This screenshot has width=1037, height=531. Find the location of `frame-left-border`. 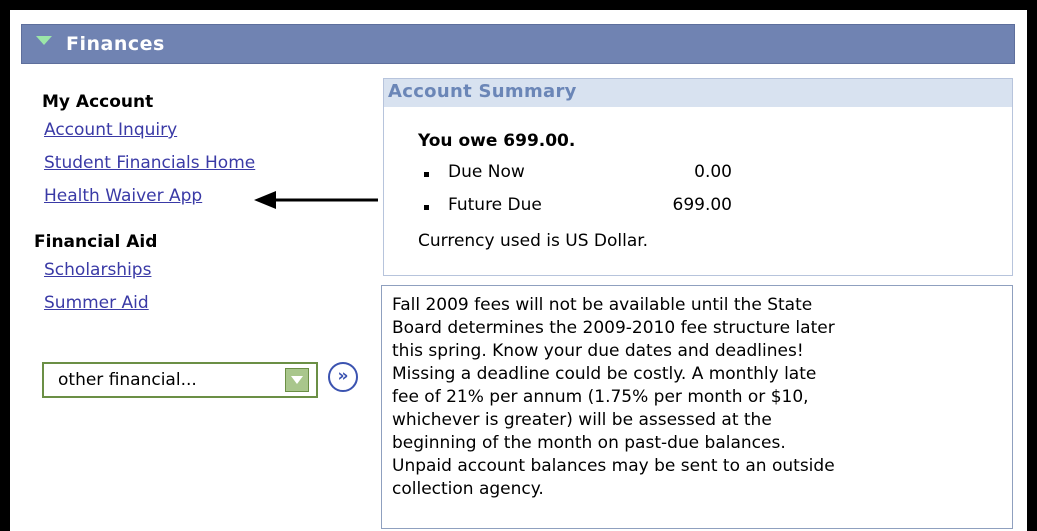

frame-left-border is located at coordinates (5, 265).